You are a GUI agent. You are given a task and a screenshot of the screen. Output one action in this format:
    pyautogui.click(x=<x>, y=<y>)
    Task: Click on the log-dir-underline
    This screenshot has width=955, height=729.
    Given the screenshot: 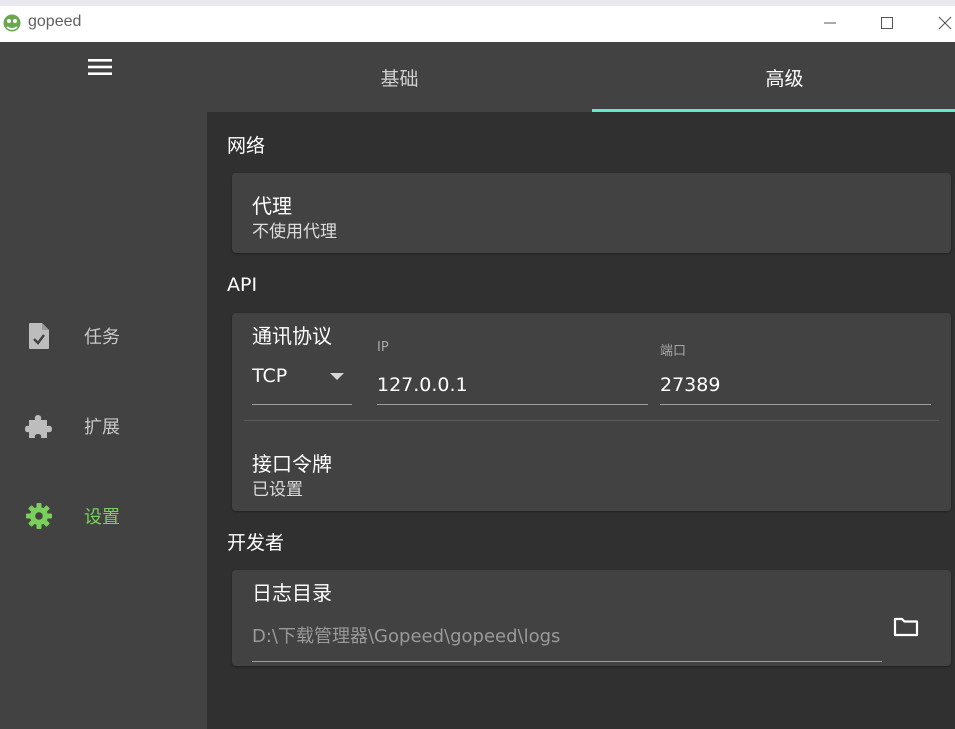 What is the action you would take?
    pyautogui.click(x=567, y=661)
    